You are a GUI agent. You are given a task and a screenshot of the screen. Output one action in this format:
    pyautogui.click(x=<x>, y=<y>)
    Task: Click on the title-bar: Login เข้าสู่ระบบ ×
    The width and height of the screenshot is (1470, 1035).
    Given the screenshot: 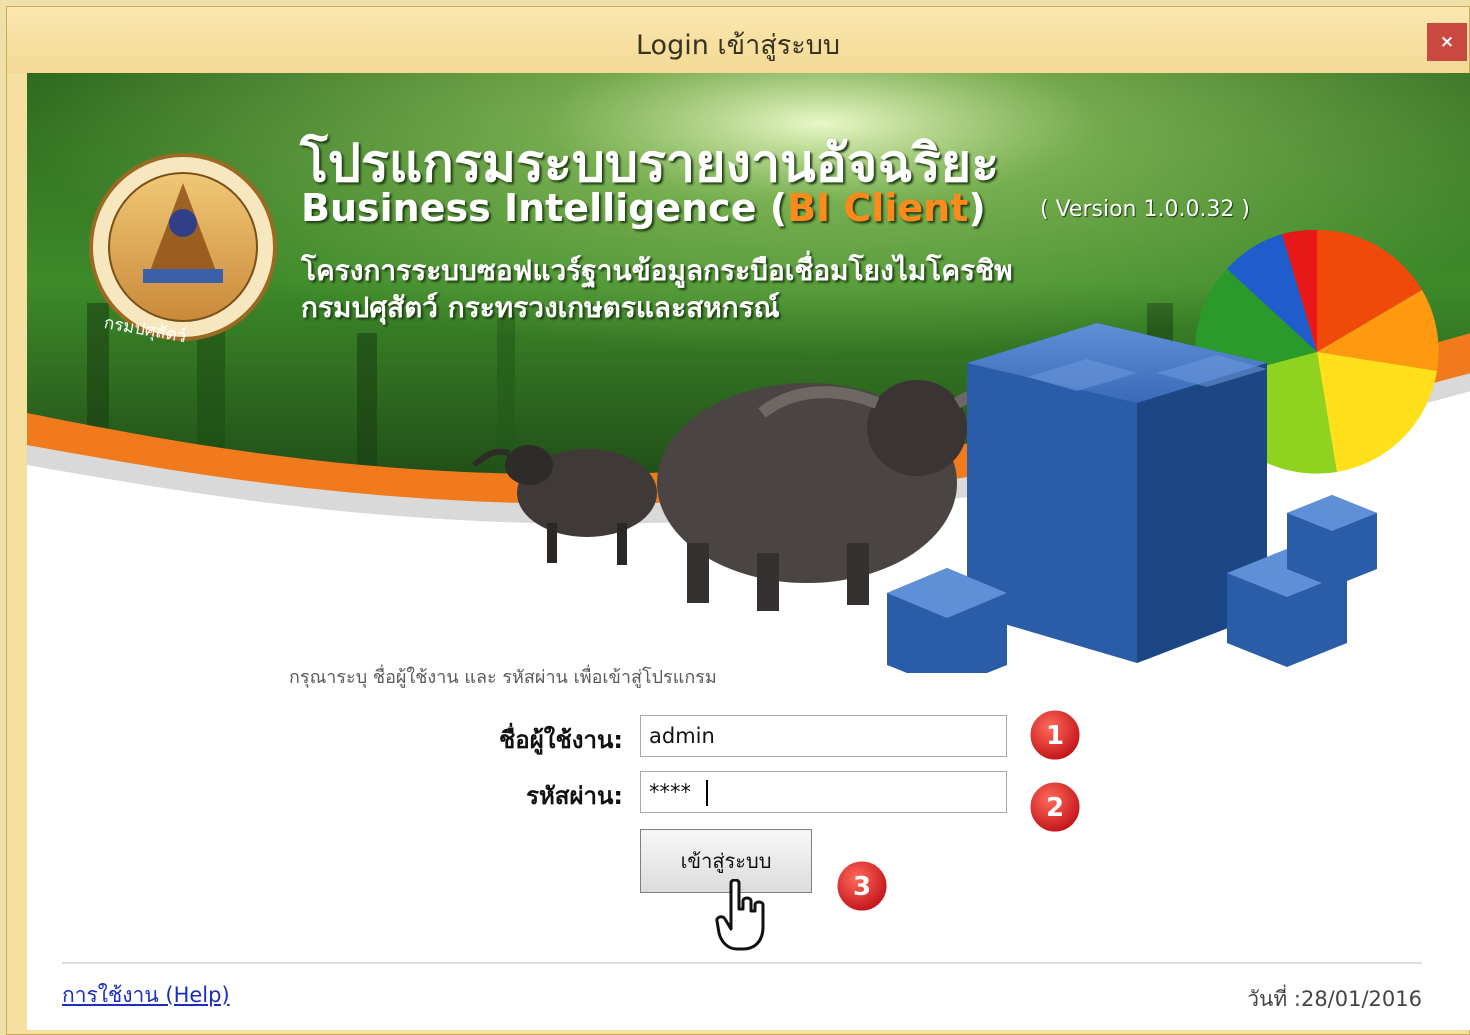 What is the action you would take?
    pyautogui.click(x=738, y=40)
    